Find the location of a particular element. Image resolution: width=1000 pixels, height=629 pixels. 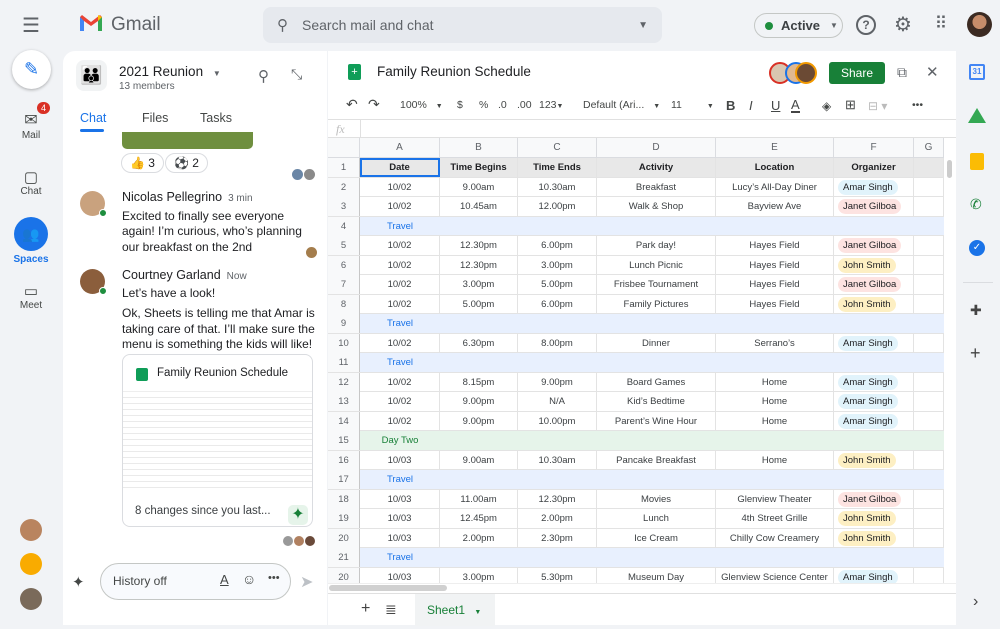

zoom-select: 100% ▼ is located at coordinates (421, 105).